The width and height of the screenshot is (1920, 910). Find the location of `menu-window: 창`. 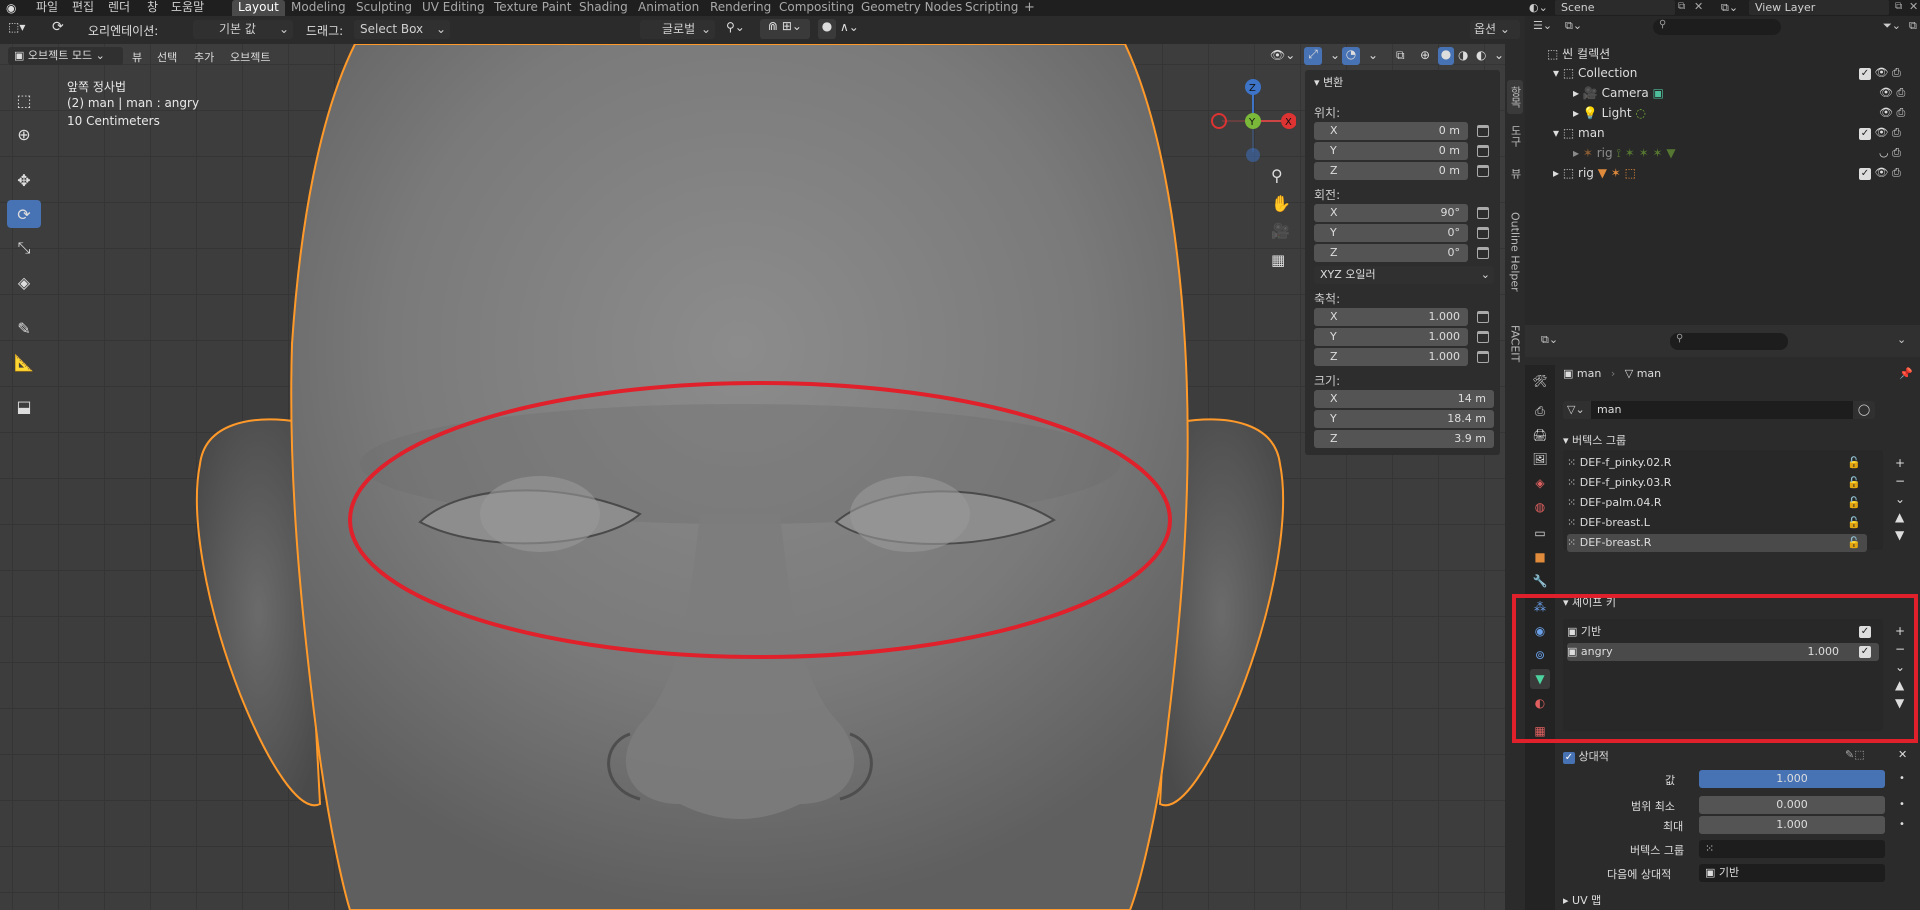

menu-window: 창 is located at coordinates (152, 8).